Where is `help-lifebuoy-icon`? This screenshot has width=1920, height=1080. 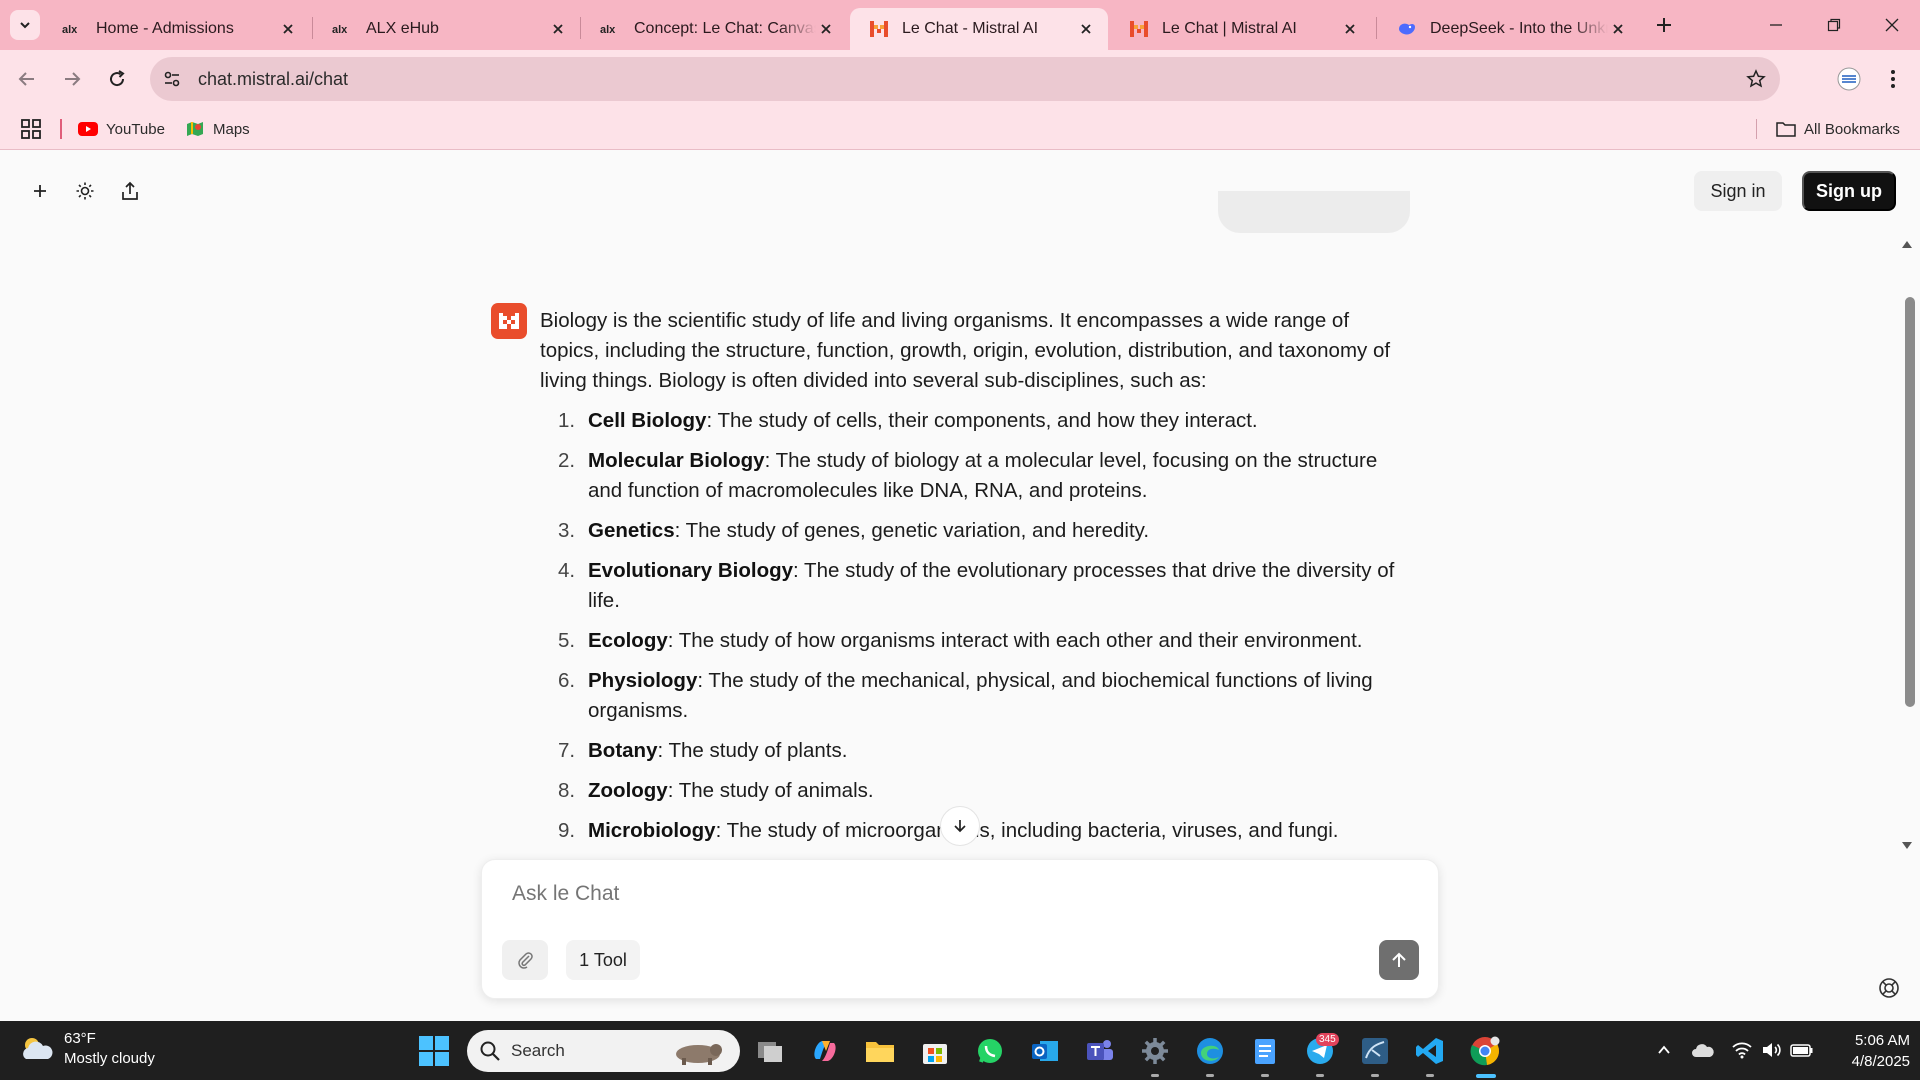
help-lifebuoy-icon is located at coordinates (1889, 988).